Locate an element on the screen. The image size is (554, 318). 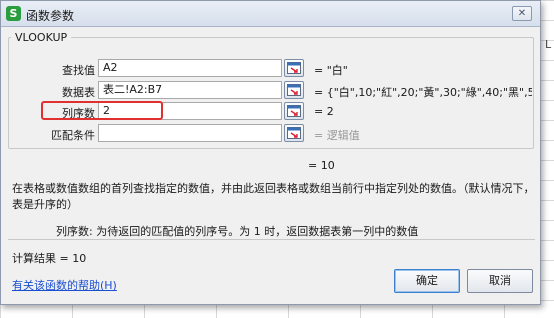
highlight-annotation is located at coordinates (102, 110).